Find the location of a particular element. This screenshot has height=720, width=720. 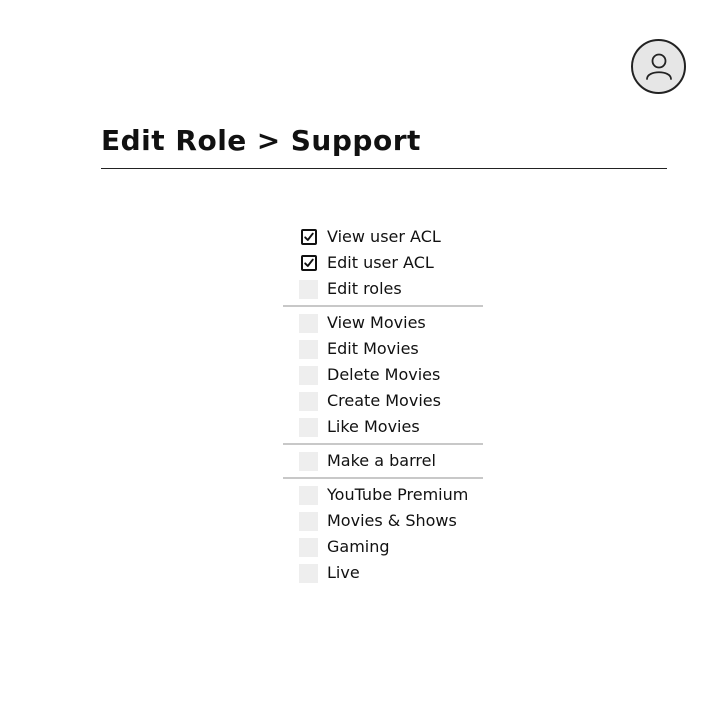

user-icon is located at coordinates (658, 66).